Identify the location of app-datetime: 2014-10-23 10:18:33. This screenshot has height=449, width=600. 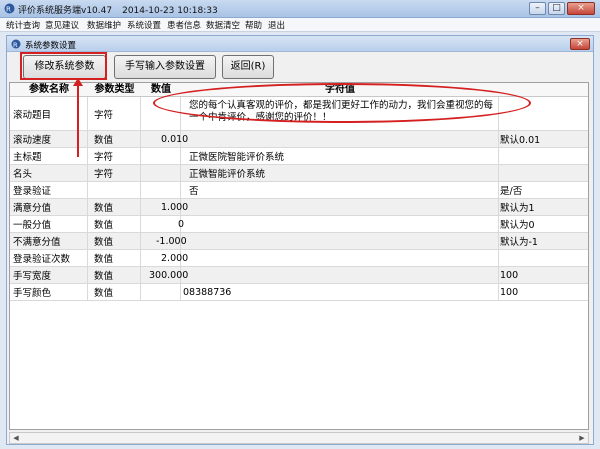
(170, 11).